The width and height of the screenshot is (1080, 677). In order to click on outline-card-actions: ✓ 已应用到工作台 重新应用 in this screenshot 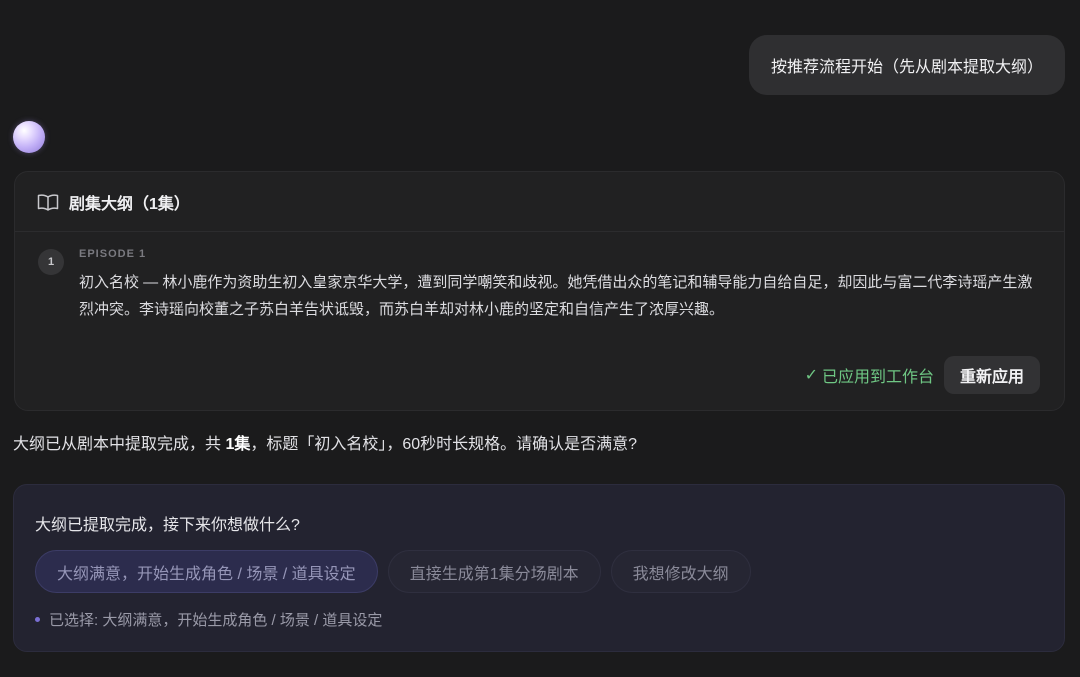, I will do `click(922, 375)`.